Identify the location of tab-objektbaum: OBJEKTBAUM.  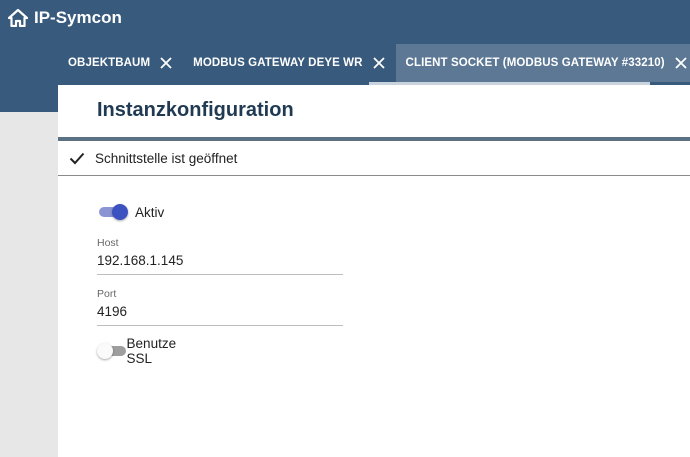
(120, 63).